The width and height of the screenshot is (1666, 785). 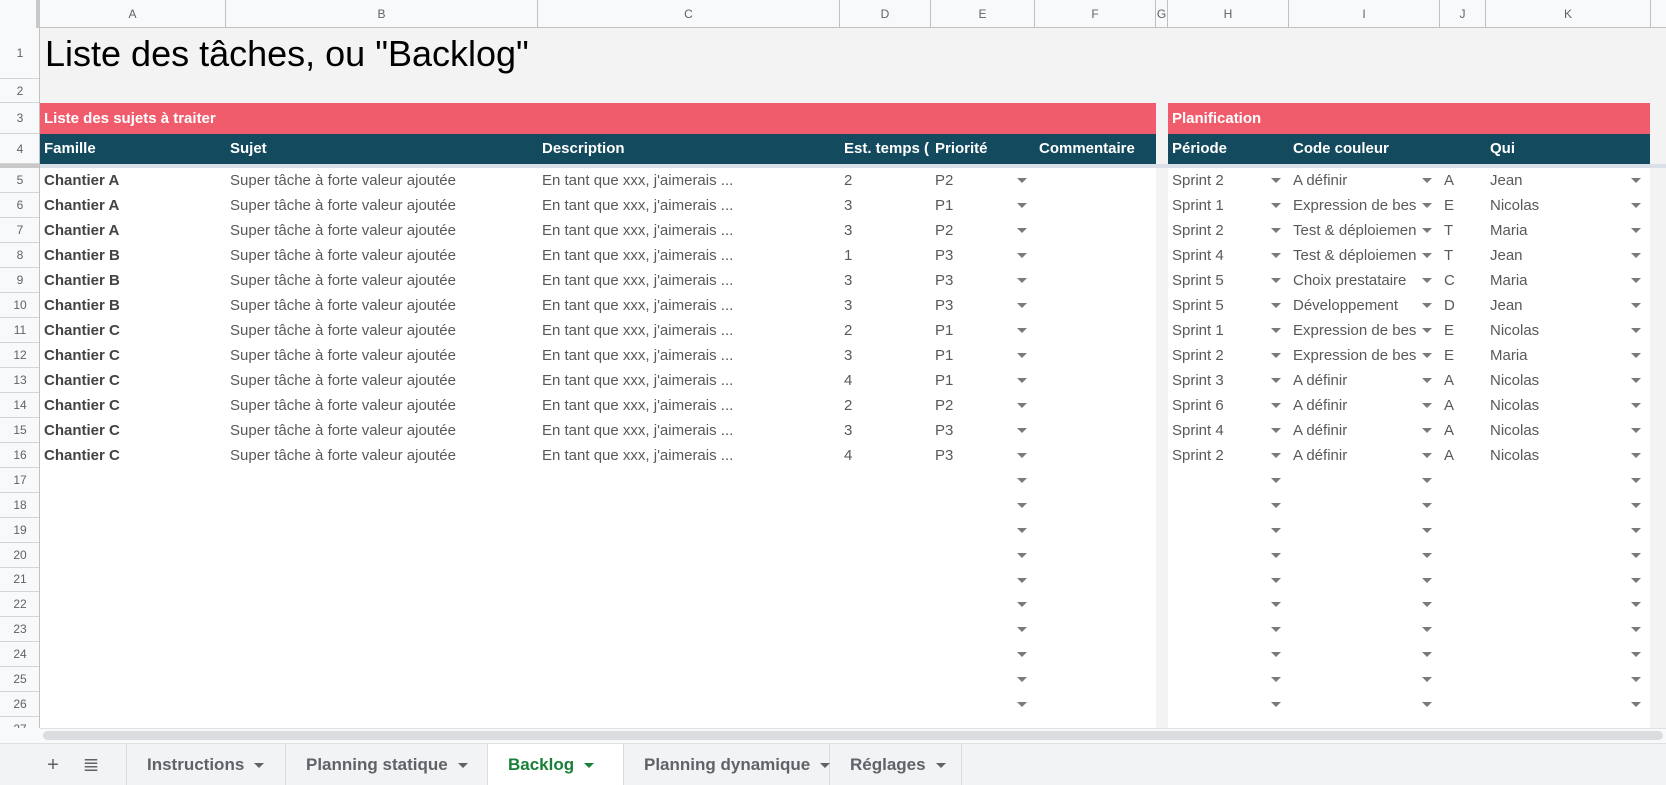 I want to click on row-header-8: 8, so click(x=19, y=255).